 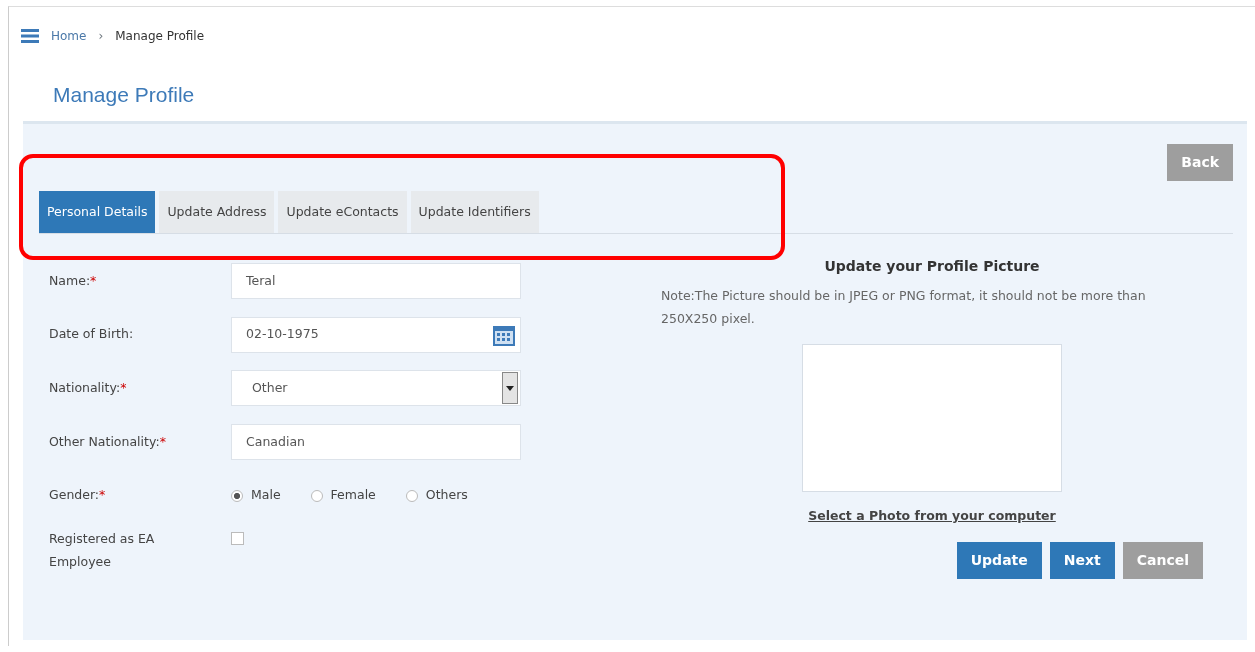 What do you see at coordinates (932, 516) in the screenshot?
I see `select-photo-link: Select a Photo from your computer` at bounding box center [932, 516].